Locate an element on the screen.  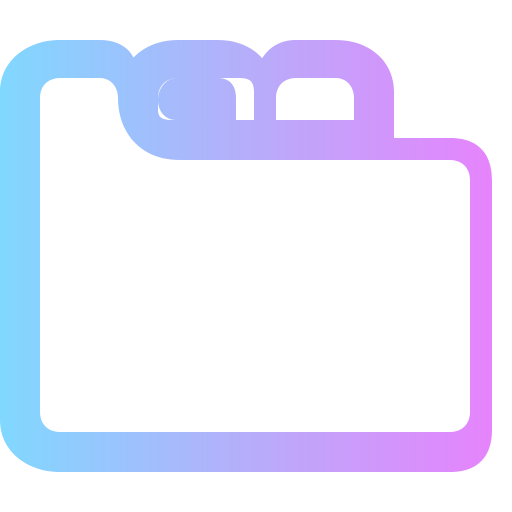
folder-tab-first is located at coordinates (197, 90).